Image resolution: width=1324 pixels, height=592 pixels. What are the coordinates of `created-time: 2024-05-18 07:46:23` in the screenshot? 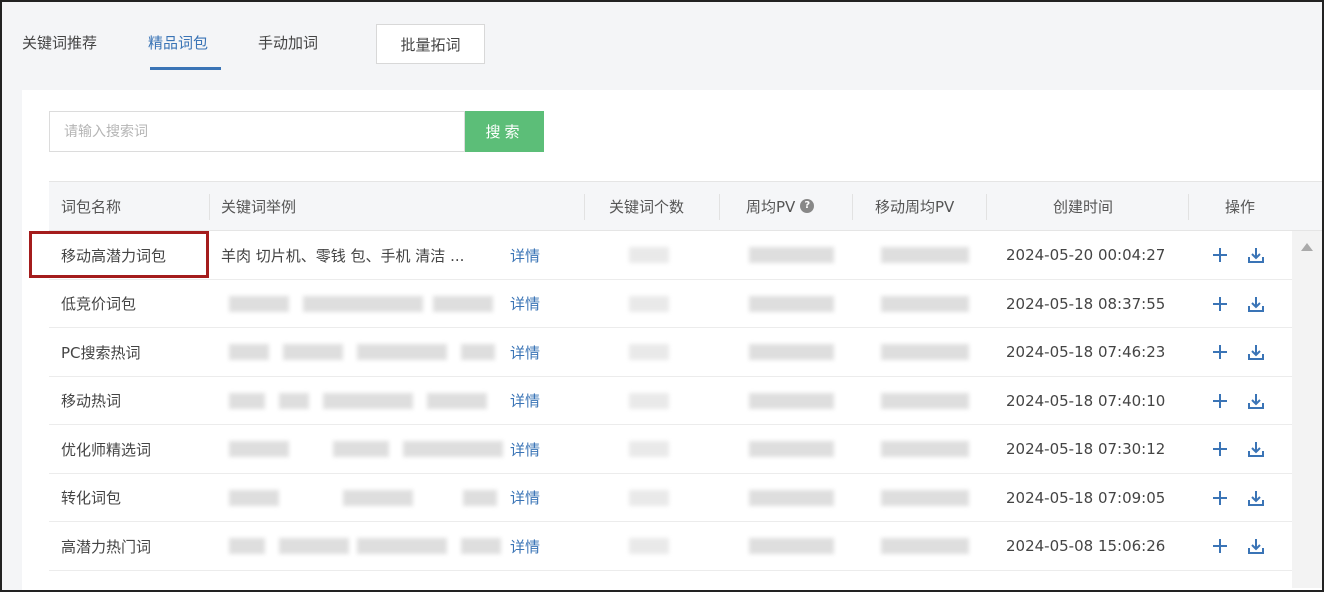 It's located at (1086, 352).